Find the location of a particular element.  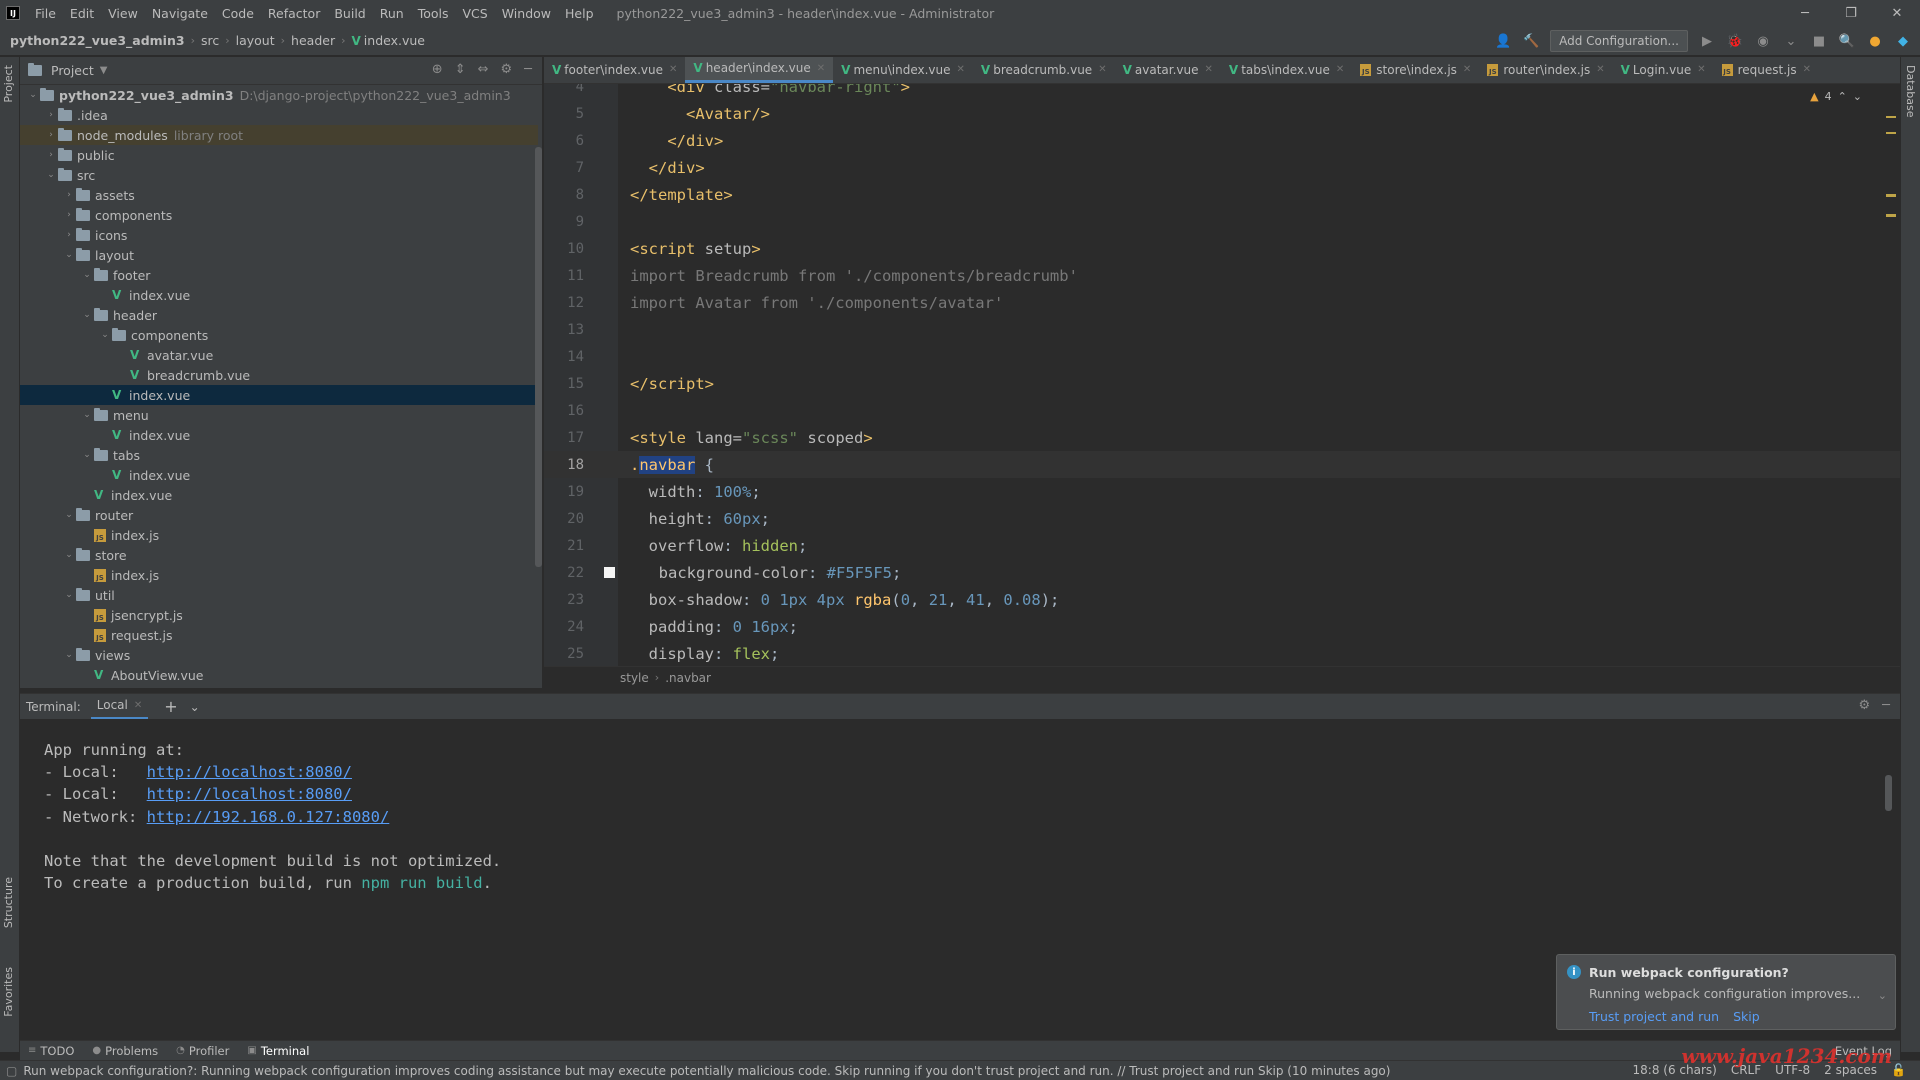

project-scrollbar is located at coordinates (538, 357).